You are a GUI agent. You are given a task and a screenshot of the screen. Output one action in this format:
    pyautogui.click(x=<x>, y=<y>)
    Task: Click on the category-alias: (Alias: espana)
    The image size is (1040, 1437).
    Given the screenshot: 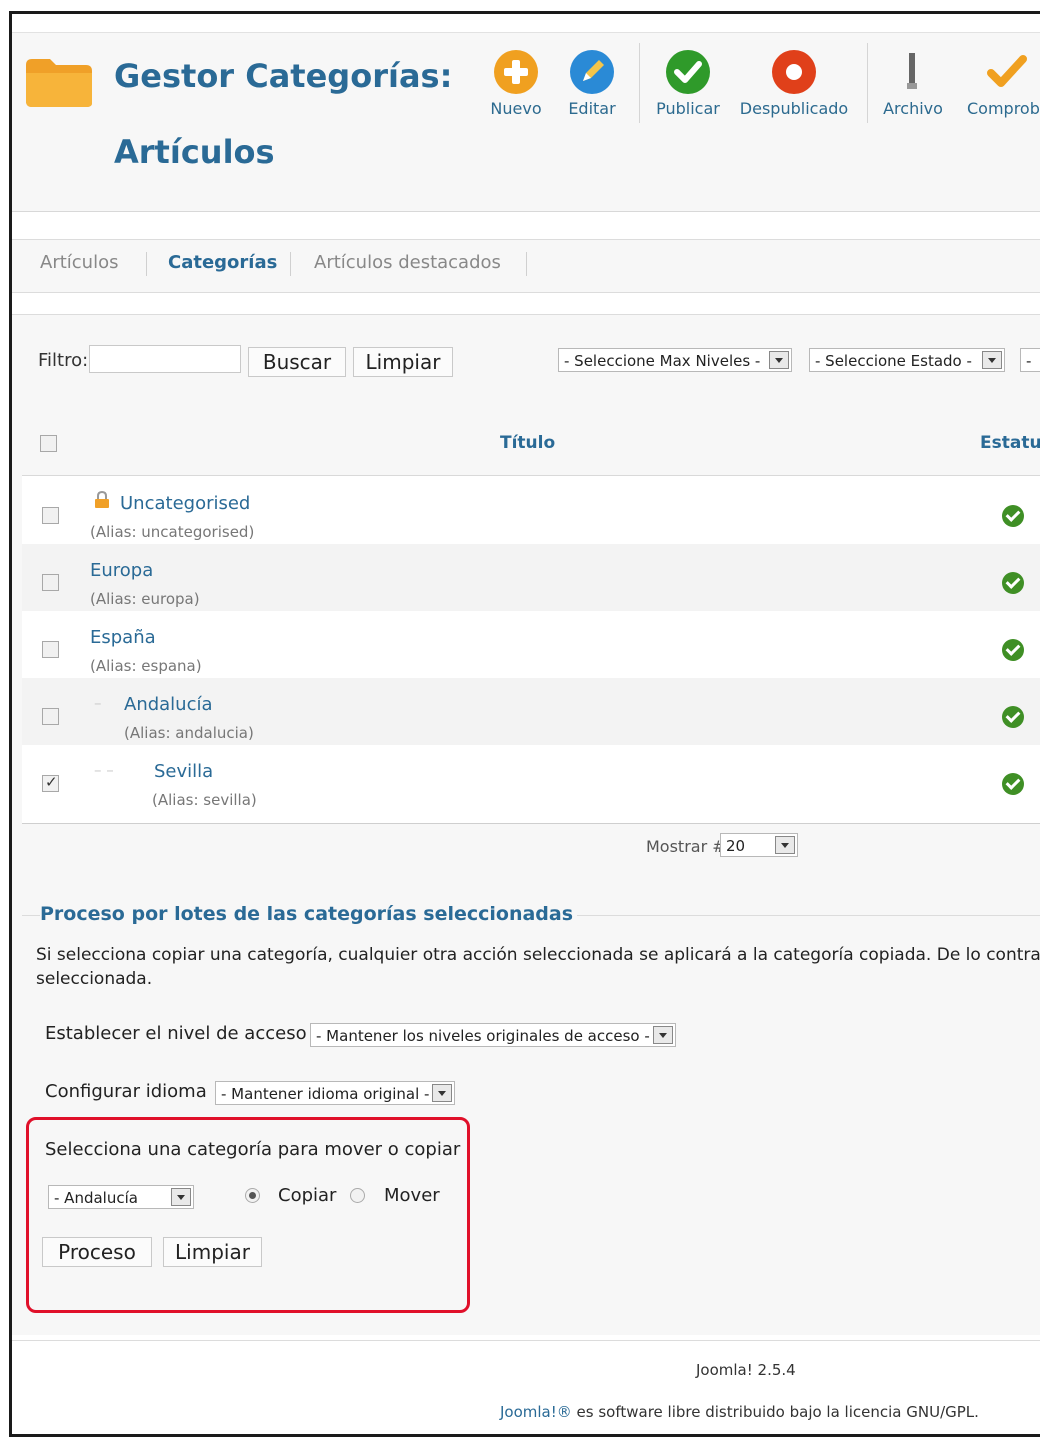 What is the action you would take?
    pyautogui.click(x=146, y=666)
    